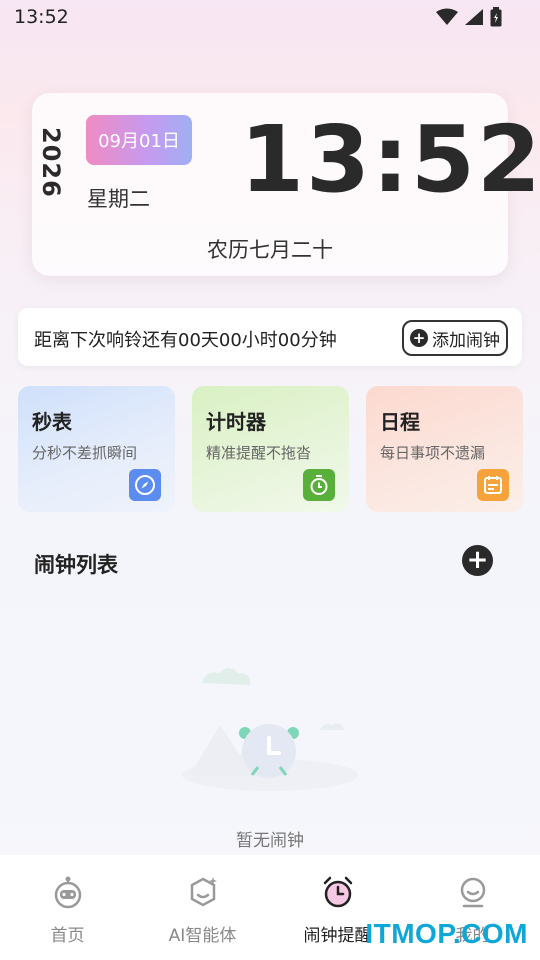  I want to click on timer-icon, so click(319, 485).